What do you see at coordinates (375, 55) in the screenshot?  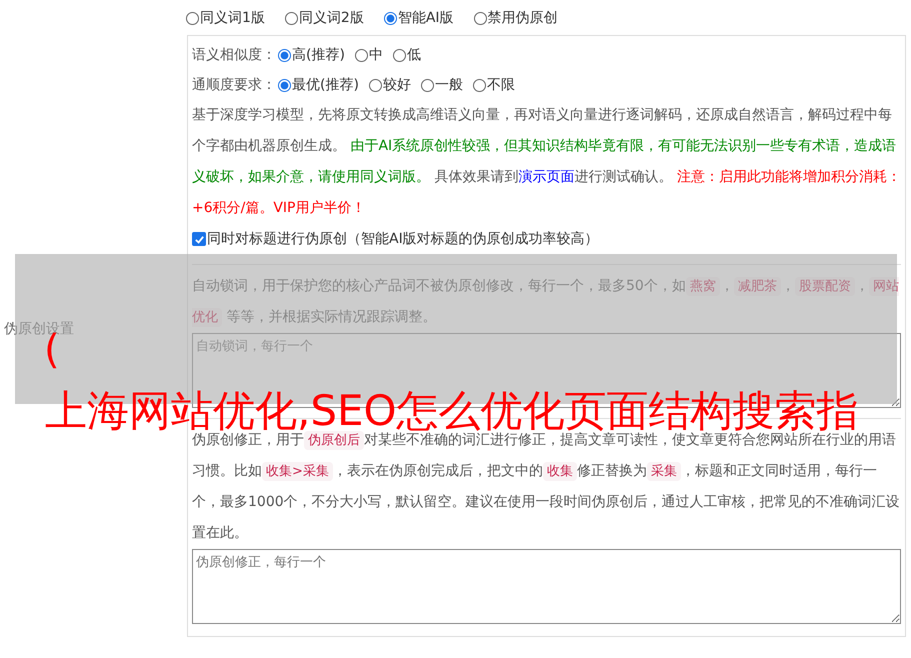 I see `option-label: 中` at bounding box center [375, 55].